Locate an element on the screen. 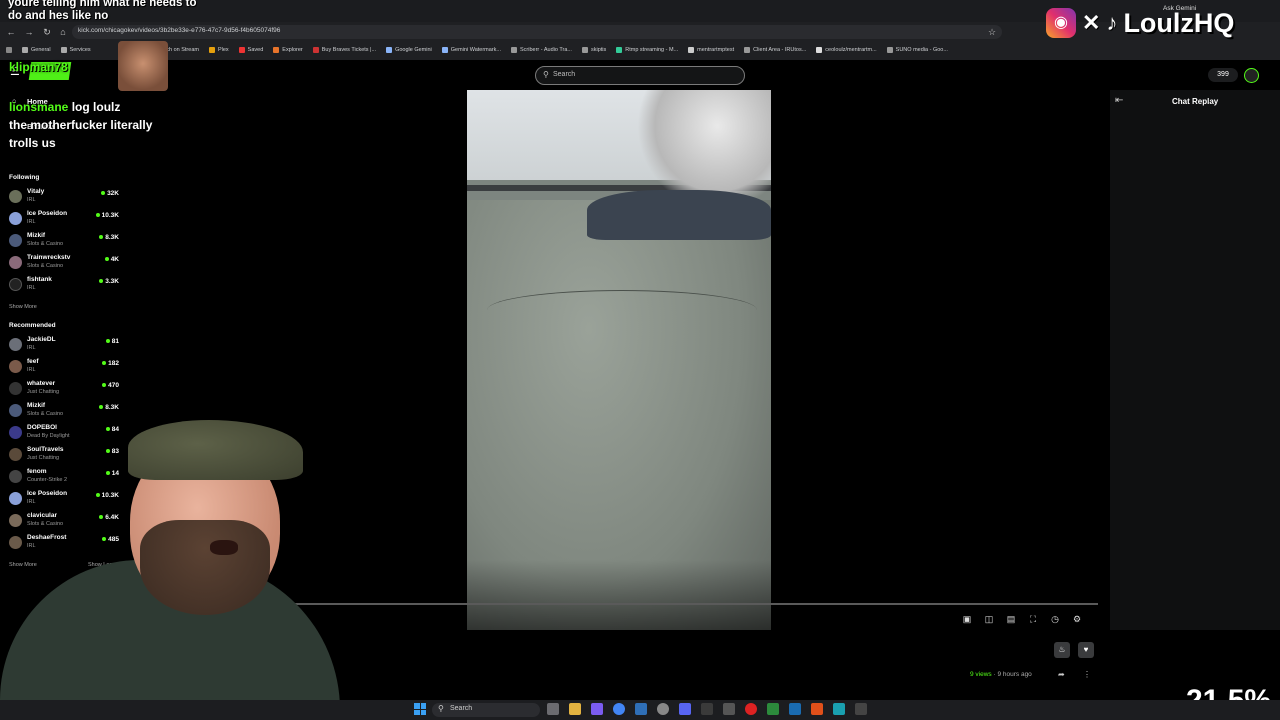  instagram-icon: ◉ is located at coordinates (1061, 23).